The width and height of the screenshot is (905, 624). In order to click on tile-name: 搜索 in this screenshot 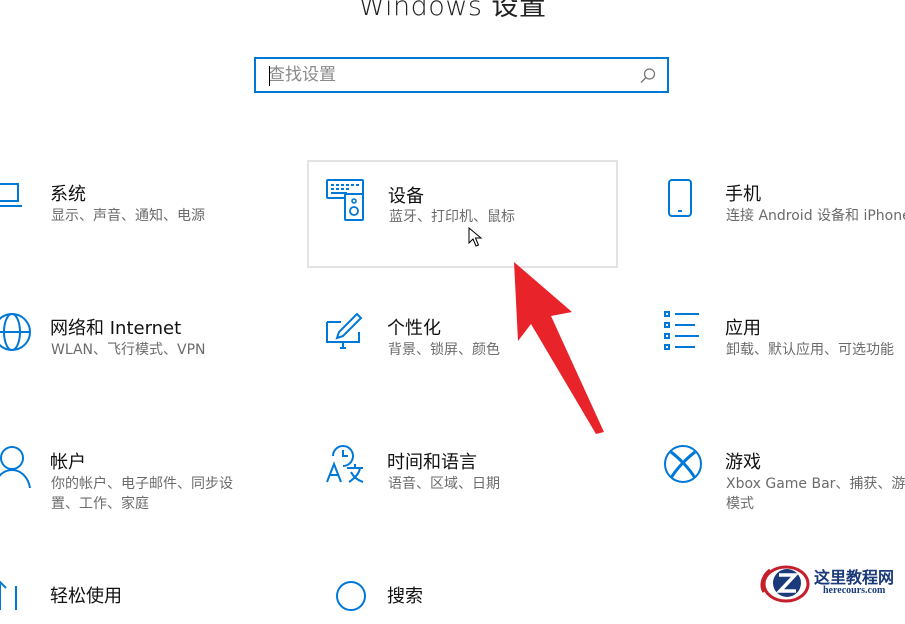, I will do `click(405, 596)`.